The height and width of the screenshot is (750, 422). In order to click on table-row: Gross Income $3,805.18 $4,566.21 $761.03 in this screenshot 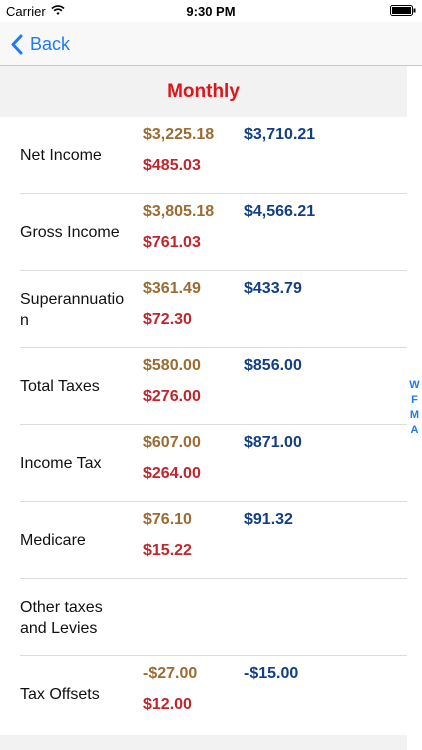, I will do `click(203, 232)`.